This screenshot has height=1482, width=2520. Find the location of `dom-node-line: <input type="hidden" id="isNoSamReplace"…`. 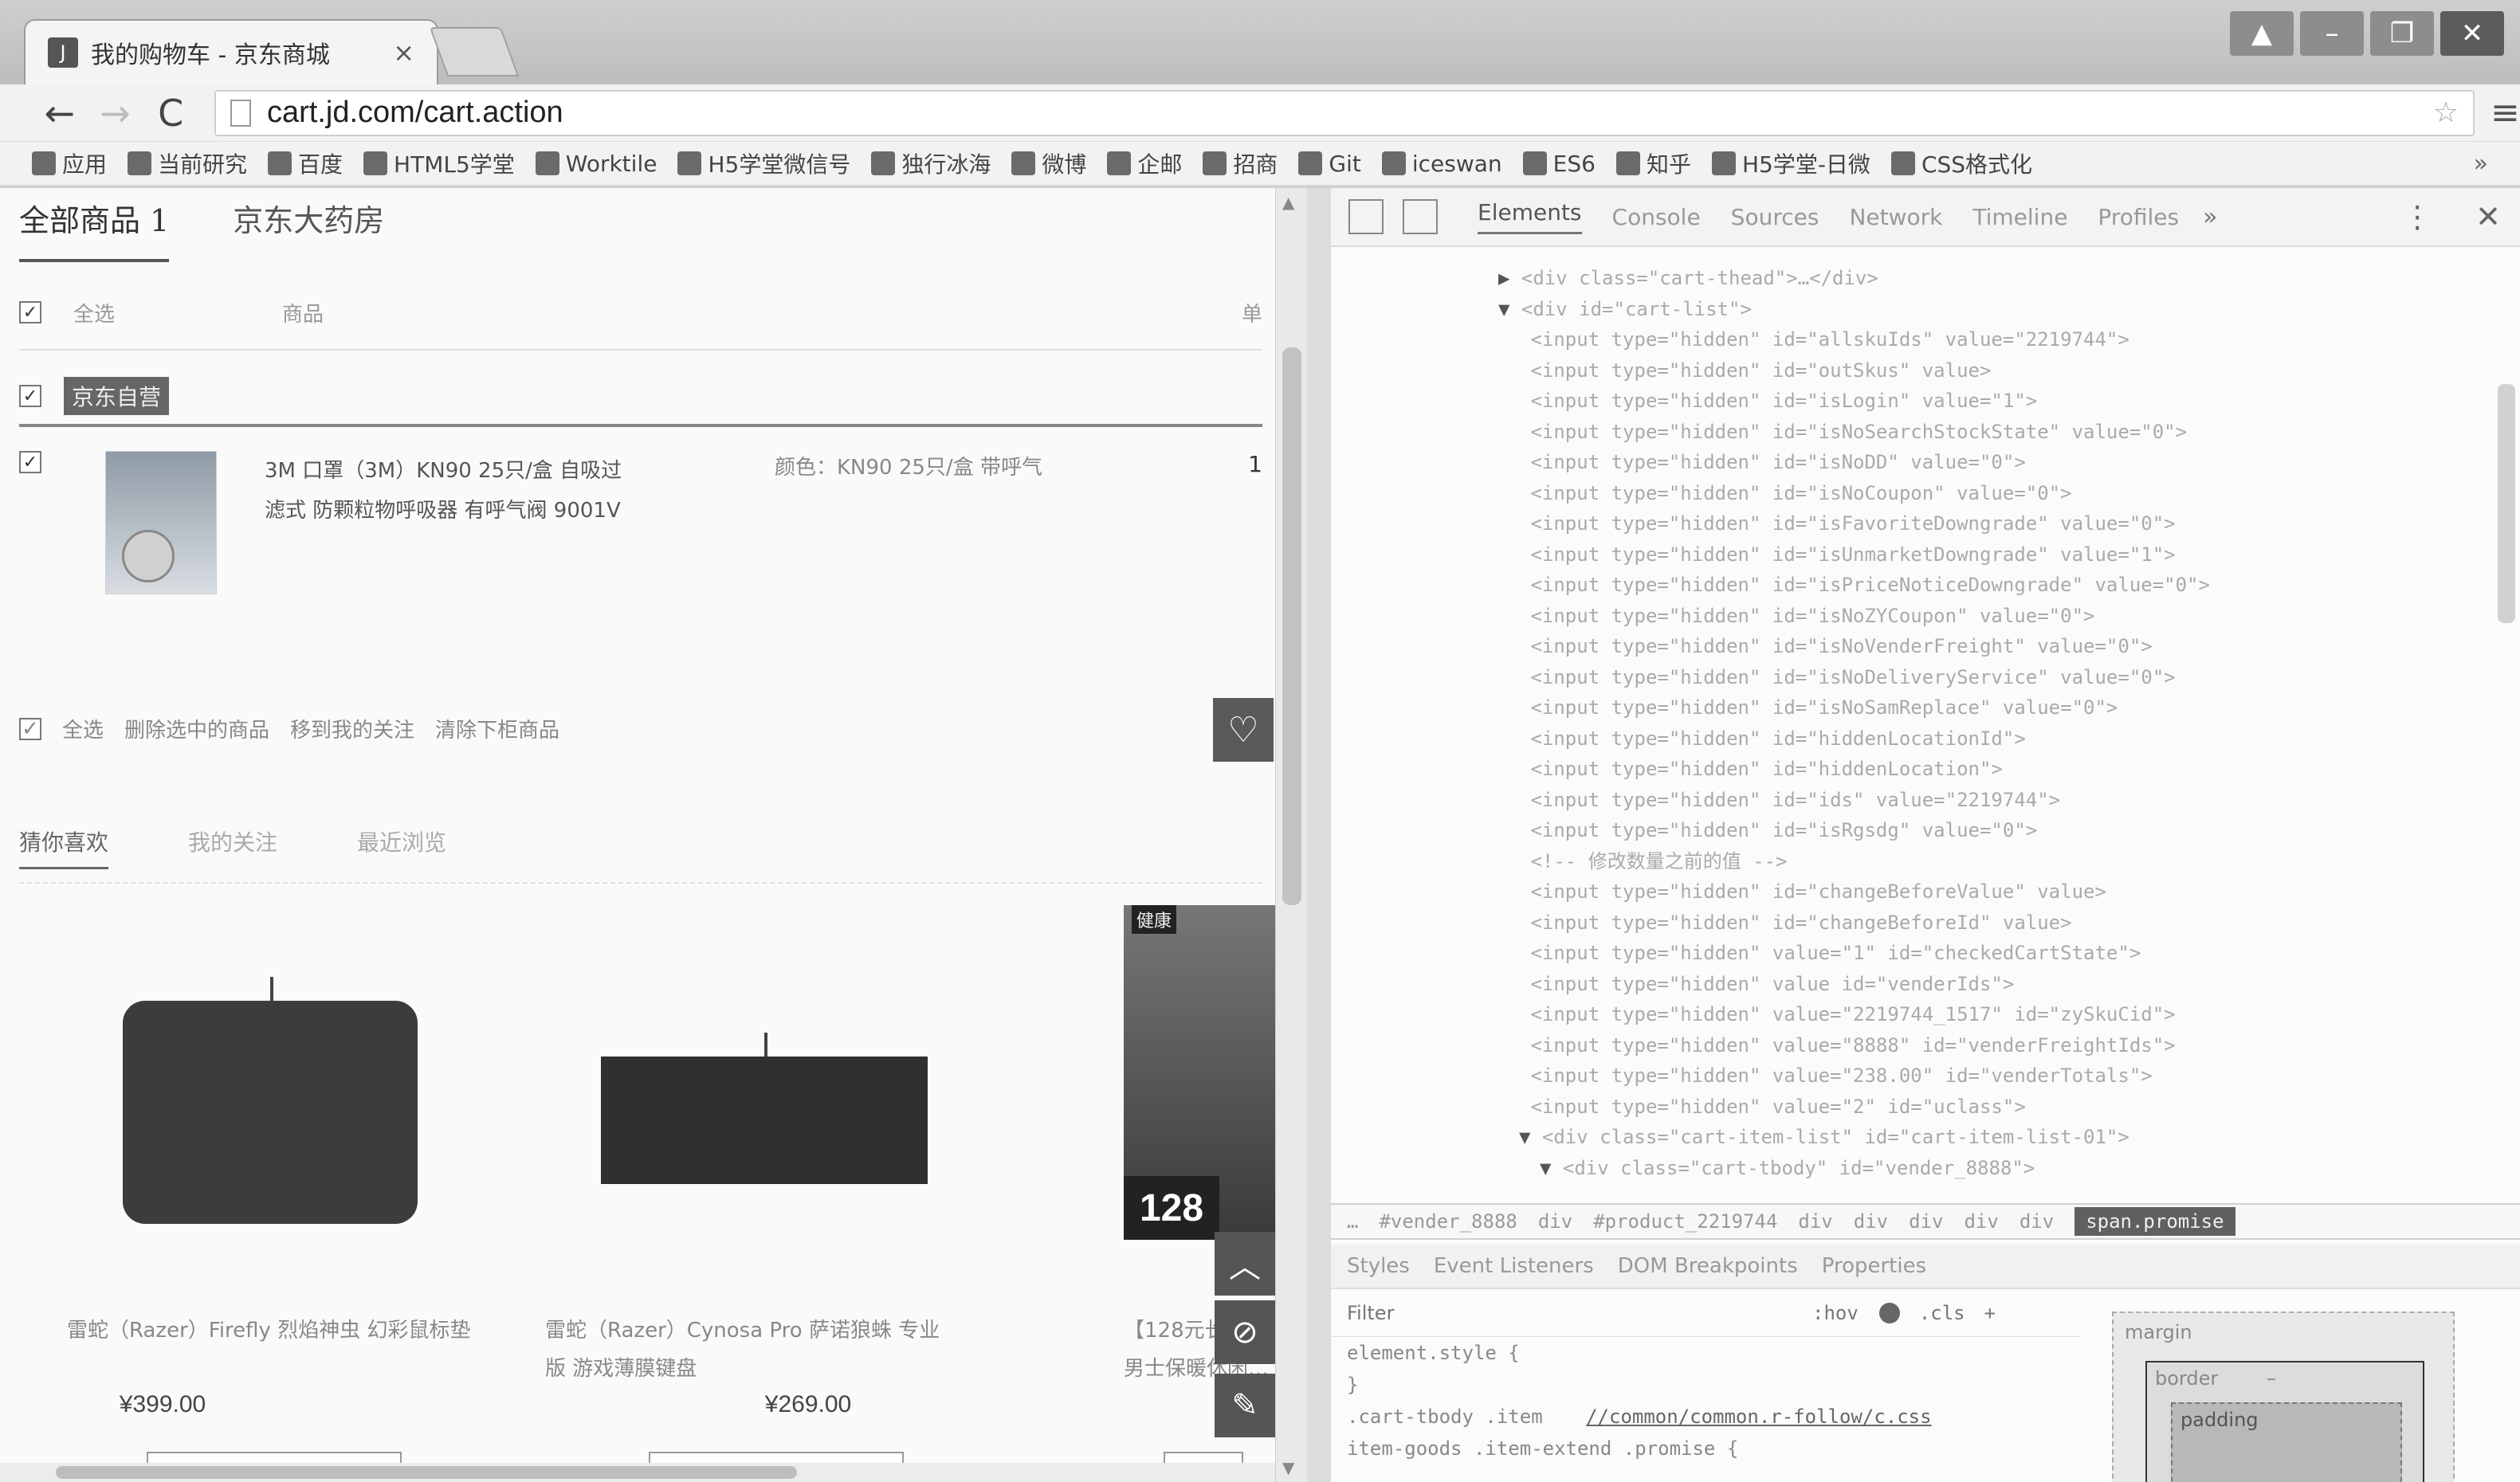

dom-node-line: <input type="hidden" id="isNoSamReplace"… is located at coordinates (1818, 707).